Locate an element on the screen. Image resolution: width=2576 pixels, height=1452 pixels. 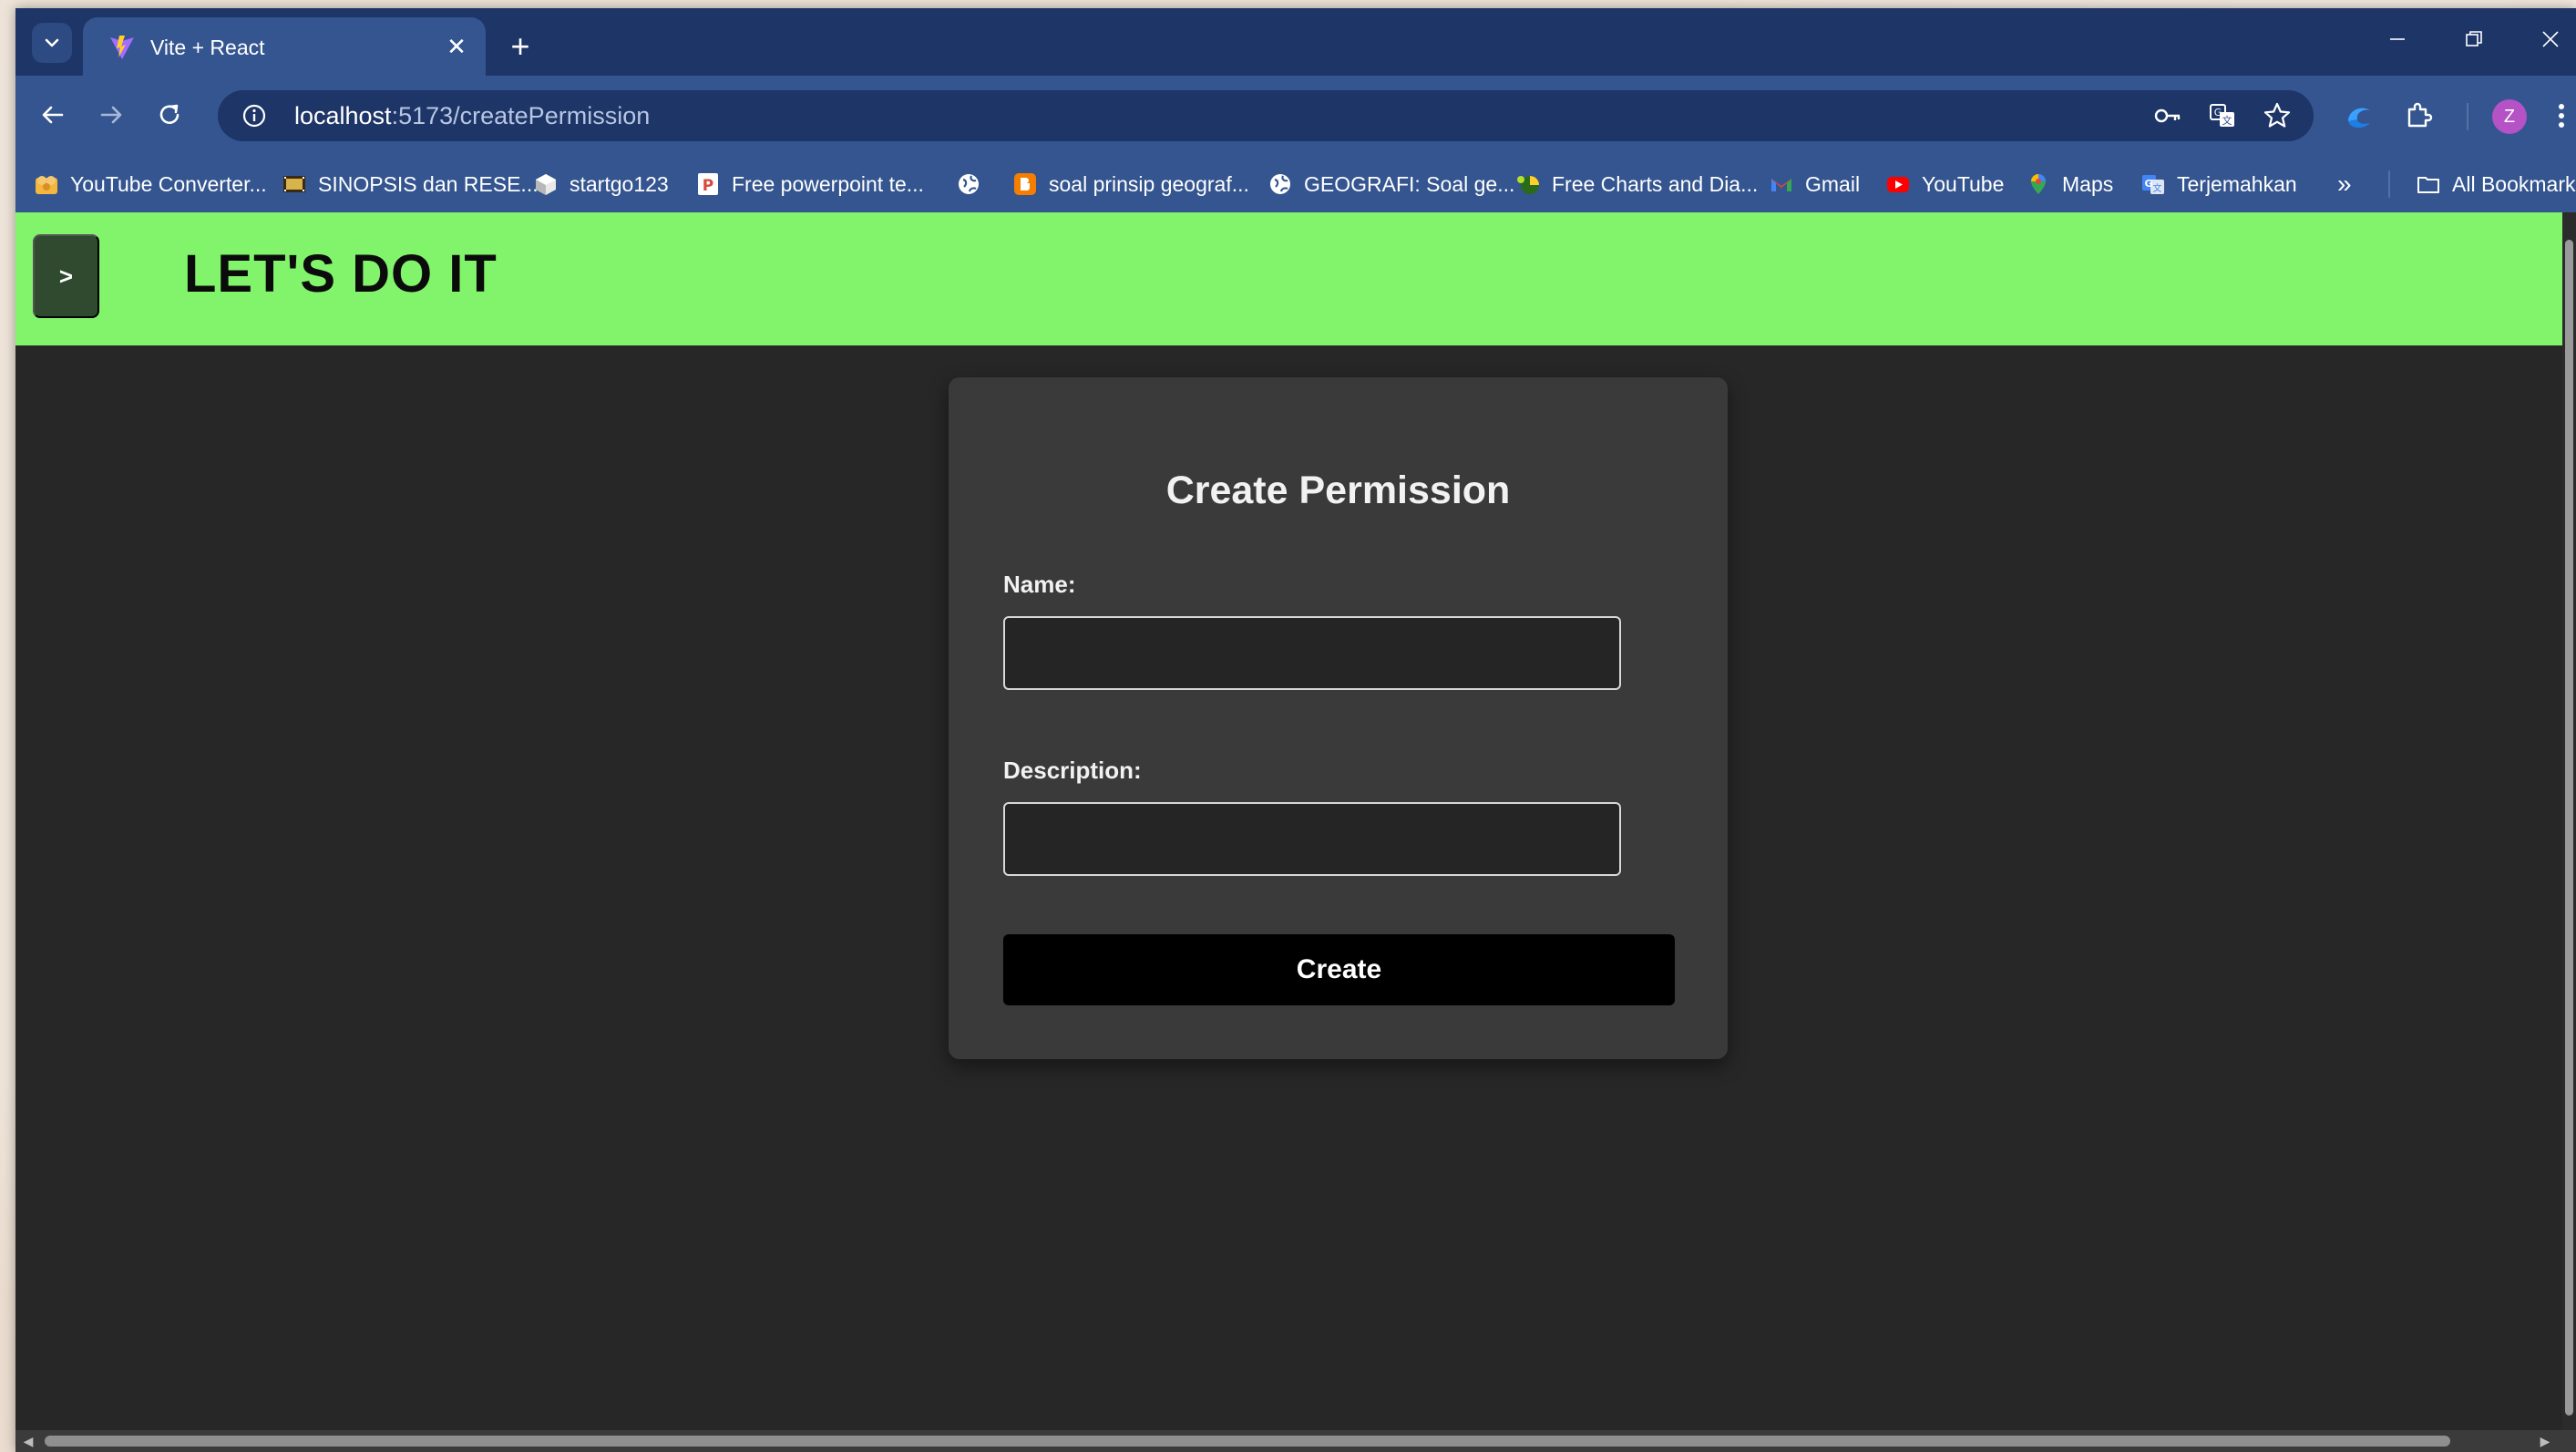
scroll-right-arrow: ▶ is located at coordinates (2545, 1441).